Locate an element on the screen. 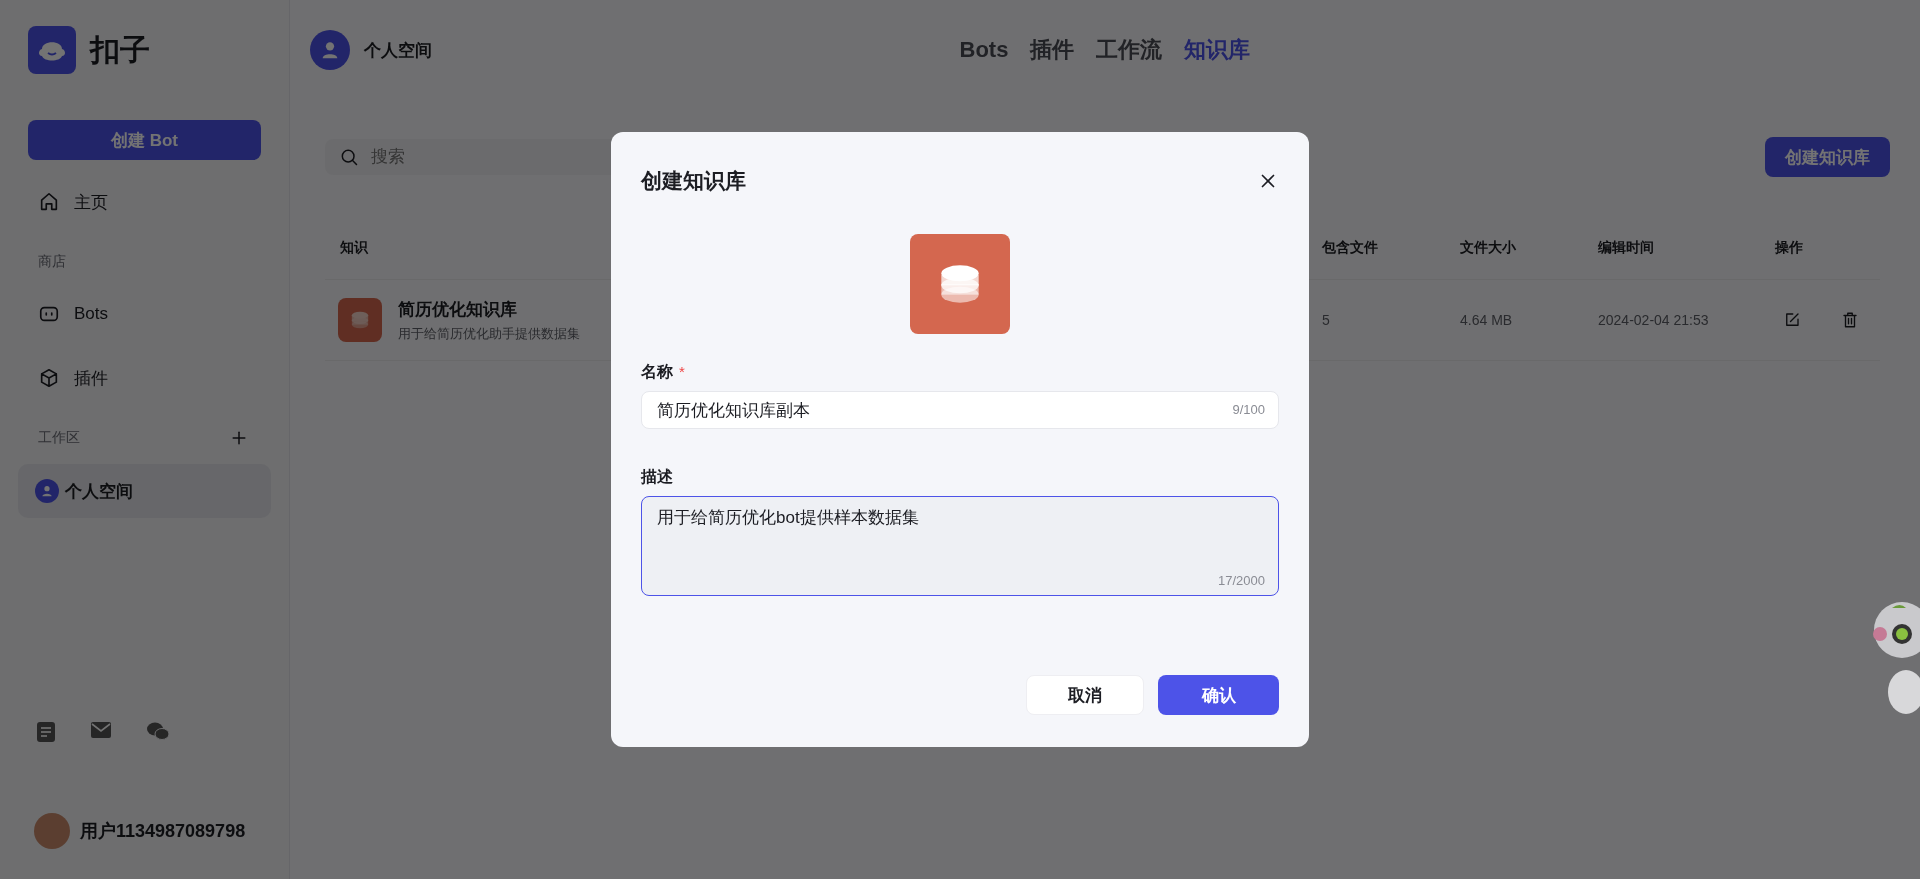 Image resolution: width=1920 pixels, height=879 pixels. nav-tab: Bots is located at coordinates (984, 50).